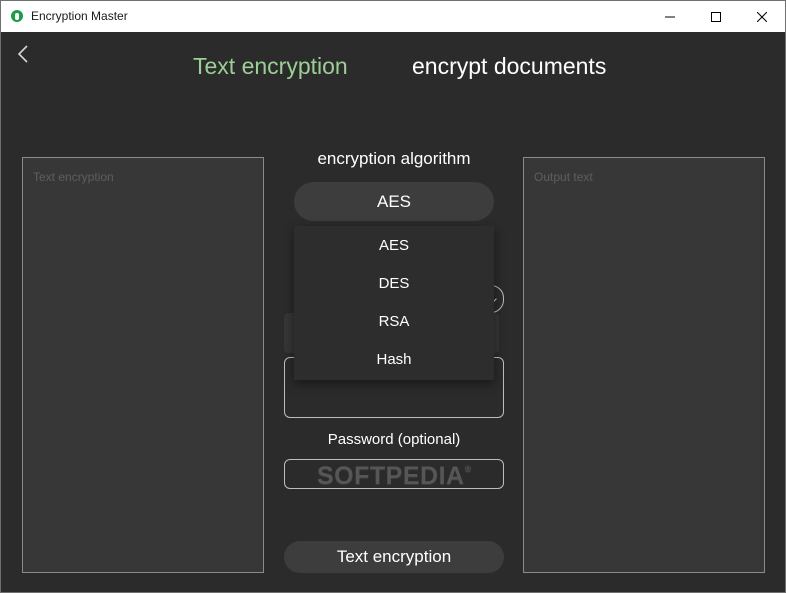  What do you see at coordinates (394, 201) in the screenshot?
I see `algorithm-select: AES` at bounding box center [394, 201].